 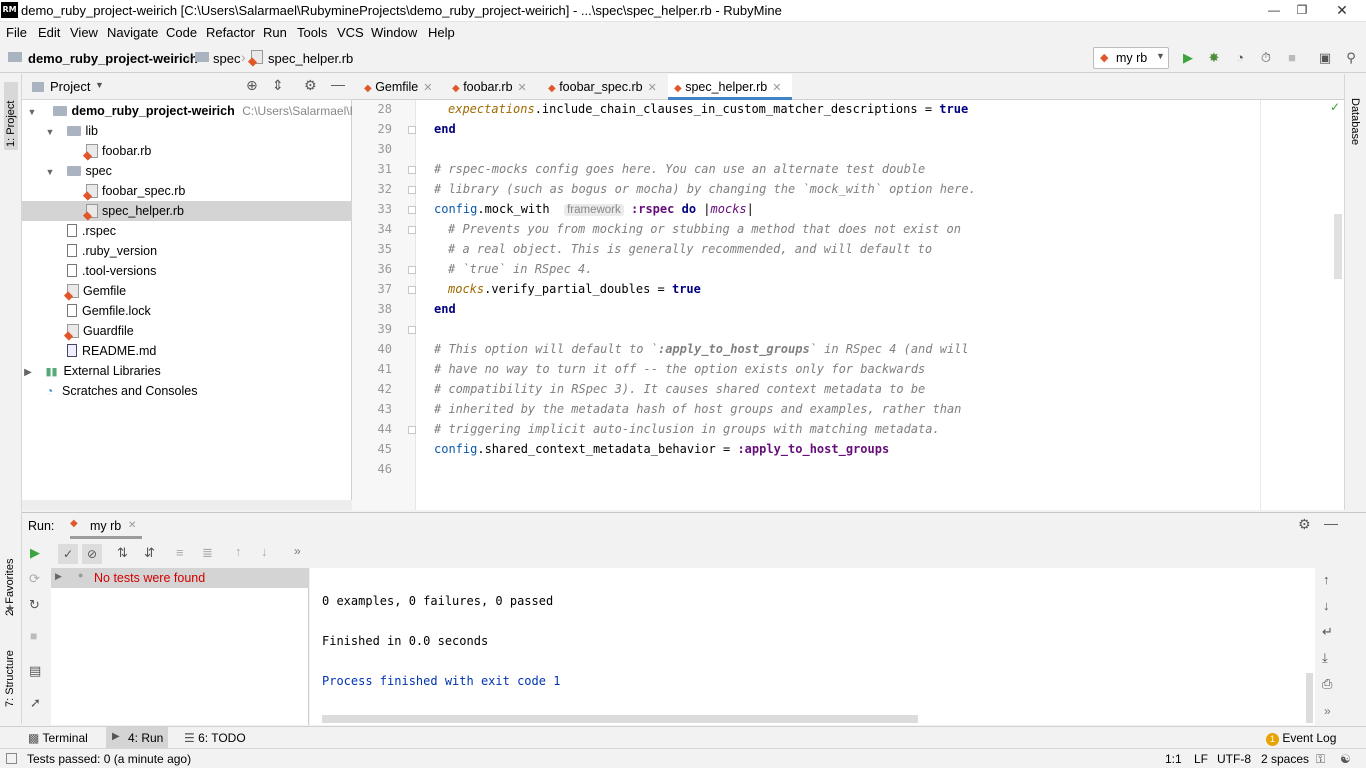 I want to click on previous-failed-icon: ↑, so click(x=238, y=551).